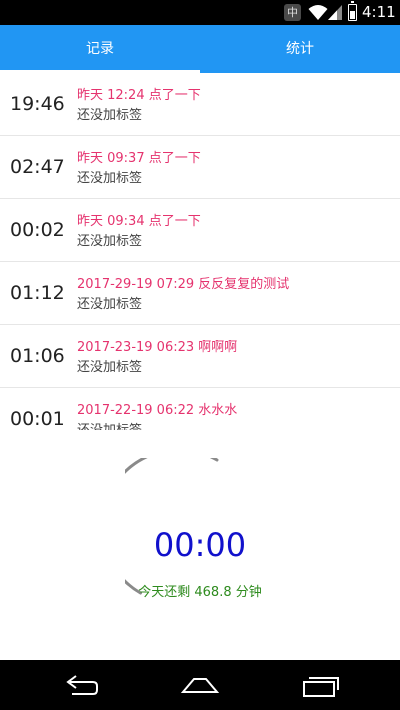 This screenshot has height=710, width=400. What do you see at coordinates (157, 347) in the screenshot?
I see `record-title: 2017-23-19 06:23 啊啊啊` at bounding box center [157, 347].